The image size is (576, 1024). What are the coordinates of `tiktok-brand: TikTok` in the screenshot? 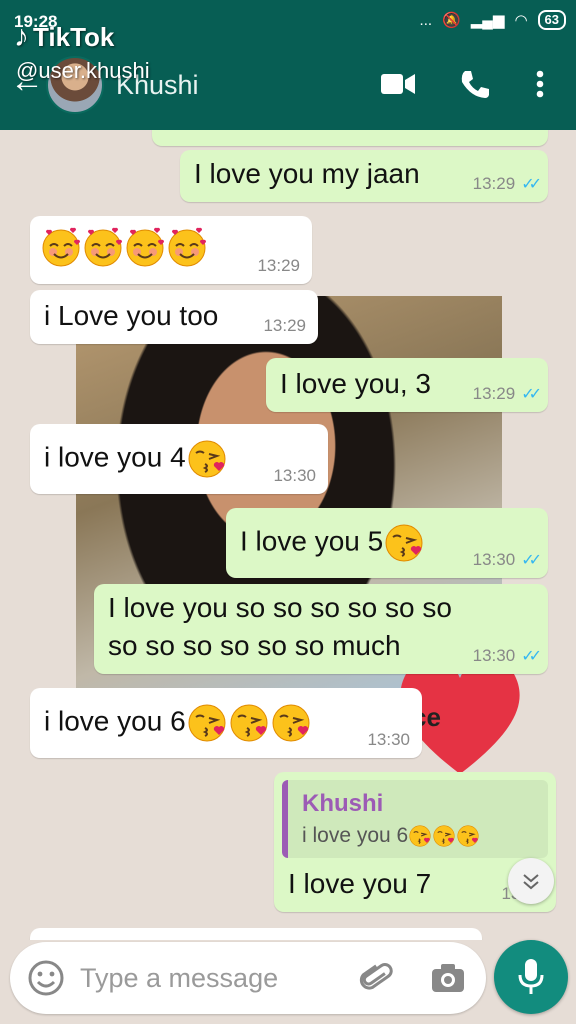 It's located at (74, 37).